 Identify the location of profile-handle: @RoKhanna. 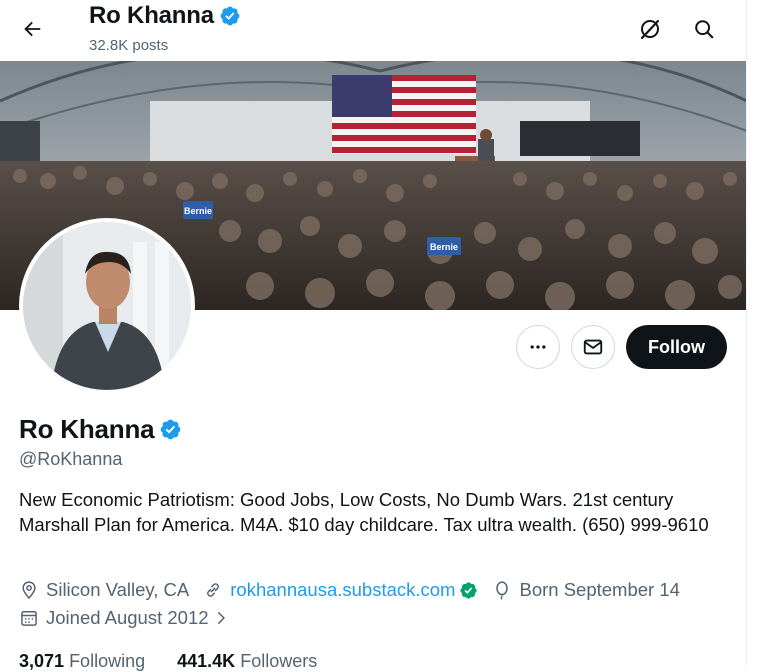
(71, 459).